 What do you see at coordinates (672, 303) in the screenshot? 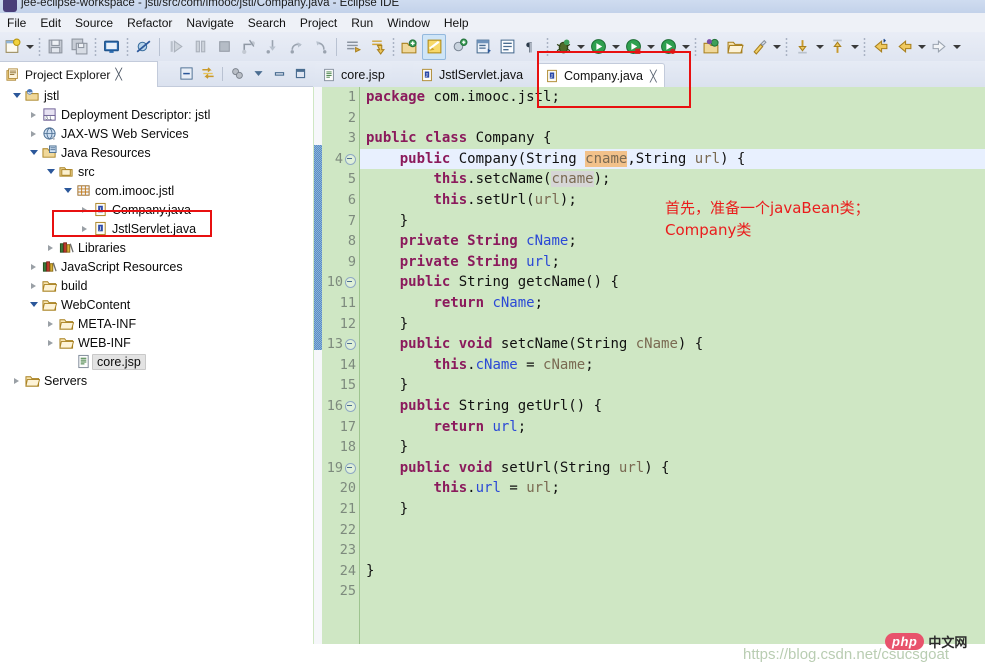
I see `code-line: return cName;` at bounding box center [672, 303].